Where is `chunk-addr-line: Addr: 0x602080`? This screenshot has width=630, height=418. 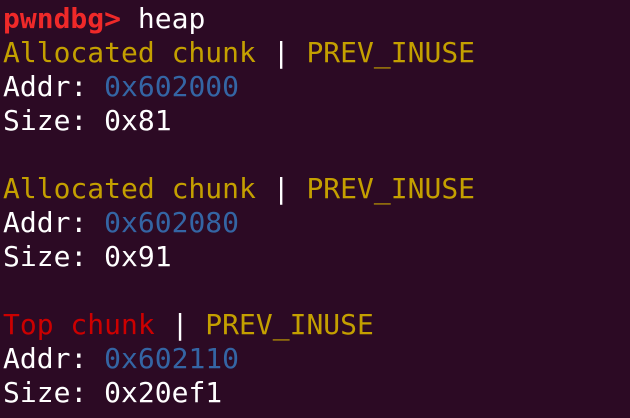
chunk-addr-line: Addr: 0x602080 is located at coordinates (316, 223).